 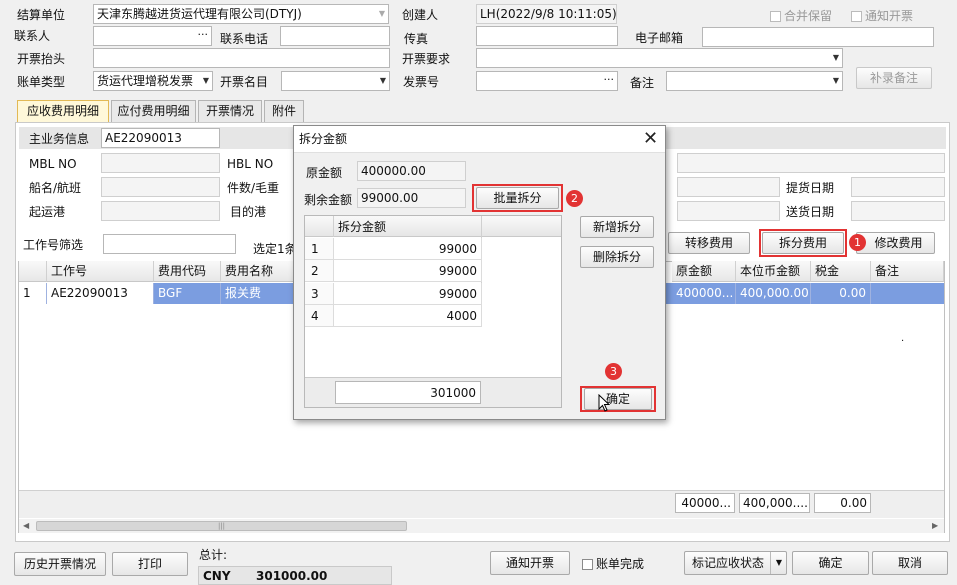 I want to click on scroll-left-icon: ◀, so click(x=26, y=526).